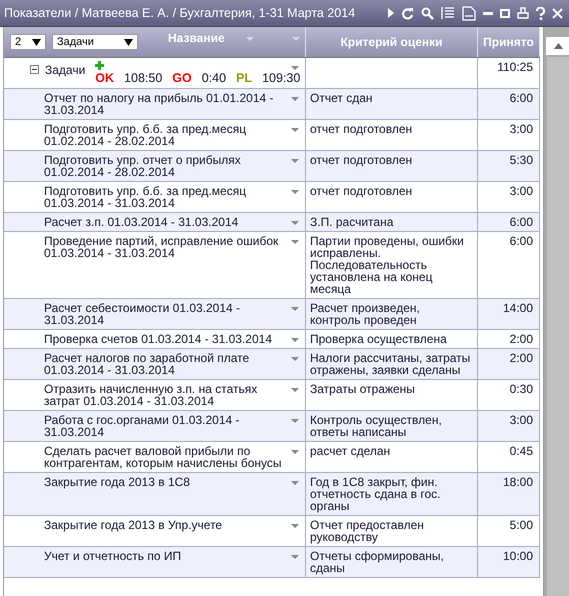 Image resolution: width=569 pixels, height=596 pixels. What do you see at coordinates (244, 78) in the screenshot?
I see `stat-label: PL` at bounding box center [244, 78].